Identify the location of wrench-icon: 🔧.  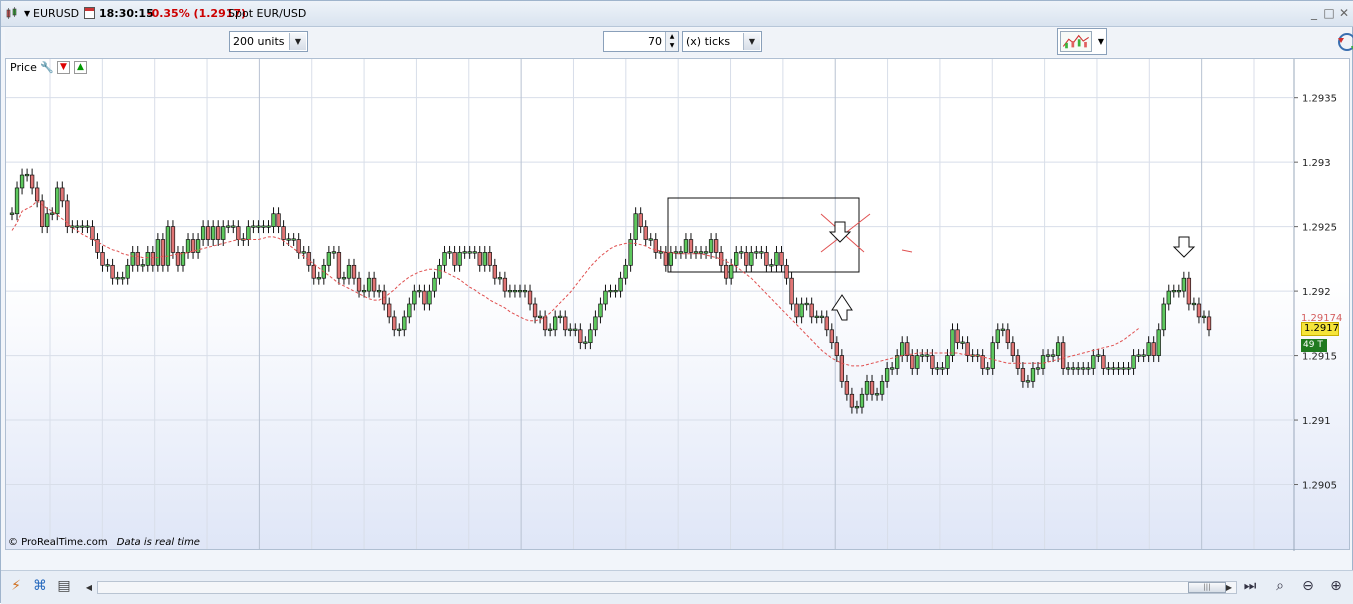
(47, 68).